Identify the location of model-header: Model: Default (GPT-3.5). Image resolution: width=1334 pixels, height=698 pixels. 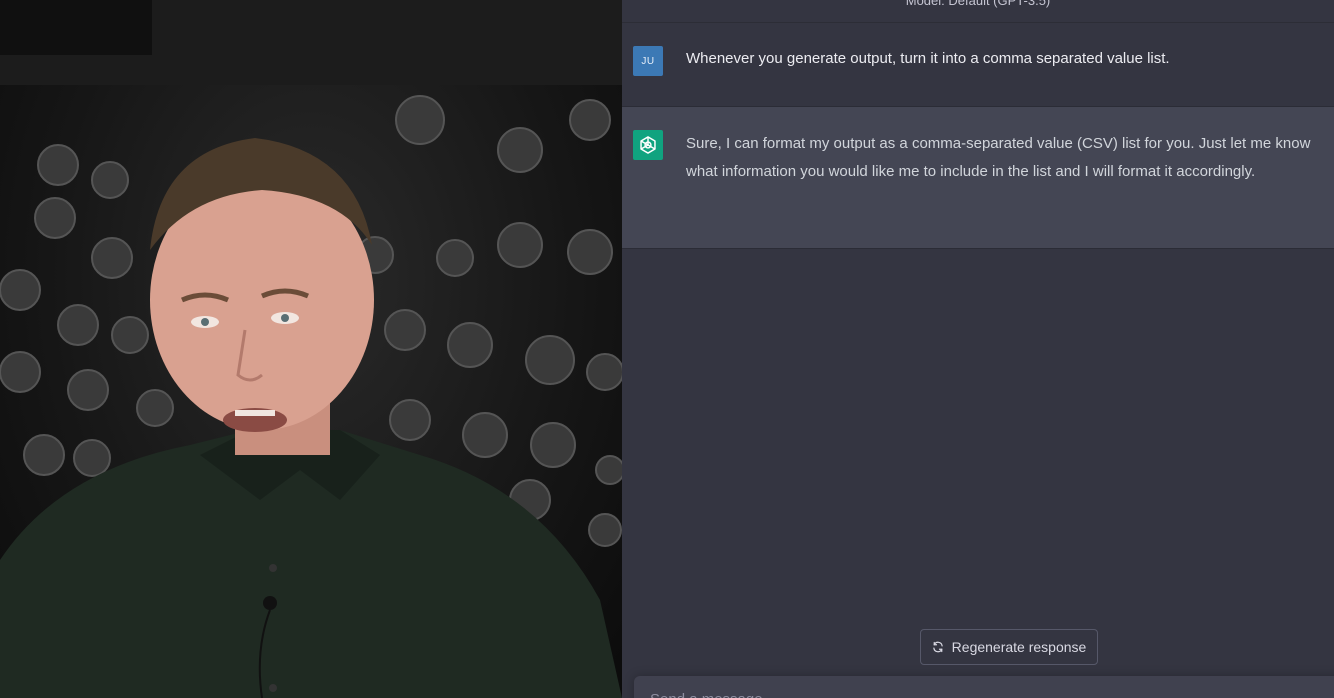
(978, 11).